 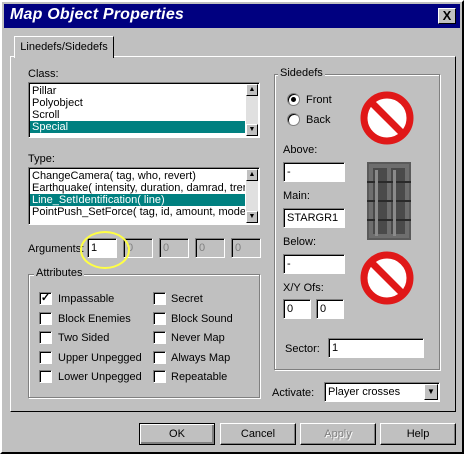 I want to click on activate-value: Player crosses, so click(x=364, y=392).